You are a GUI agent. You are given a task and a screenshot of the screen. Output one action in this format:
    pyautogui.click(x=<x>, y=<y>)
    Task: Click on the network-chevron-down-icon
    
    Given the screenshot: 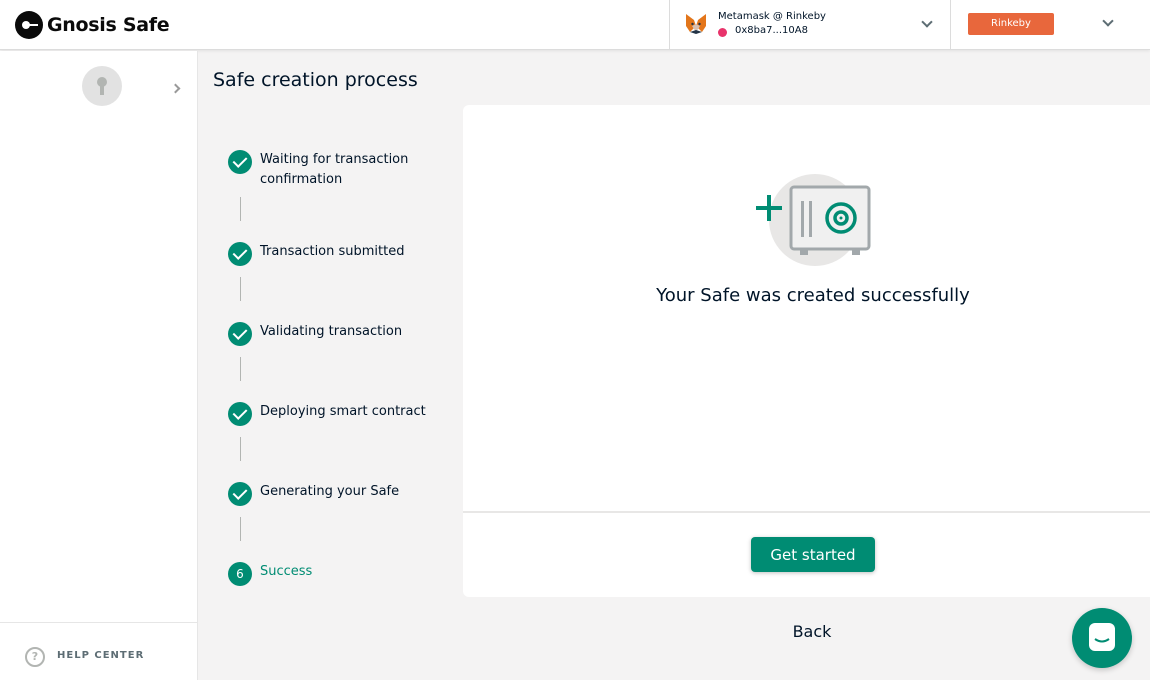 What is the action you would take?
    pyautogui.click(x=1108, y=21)
    